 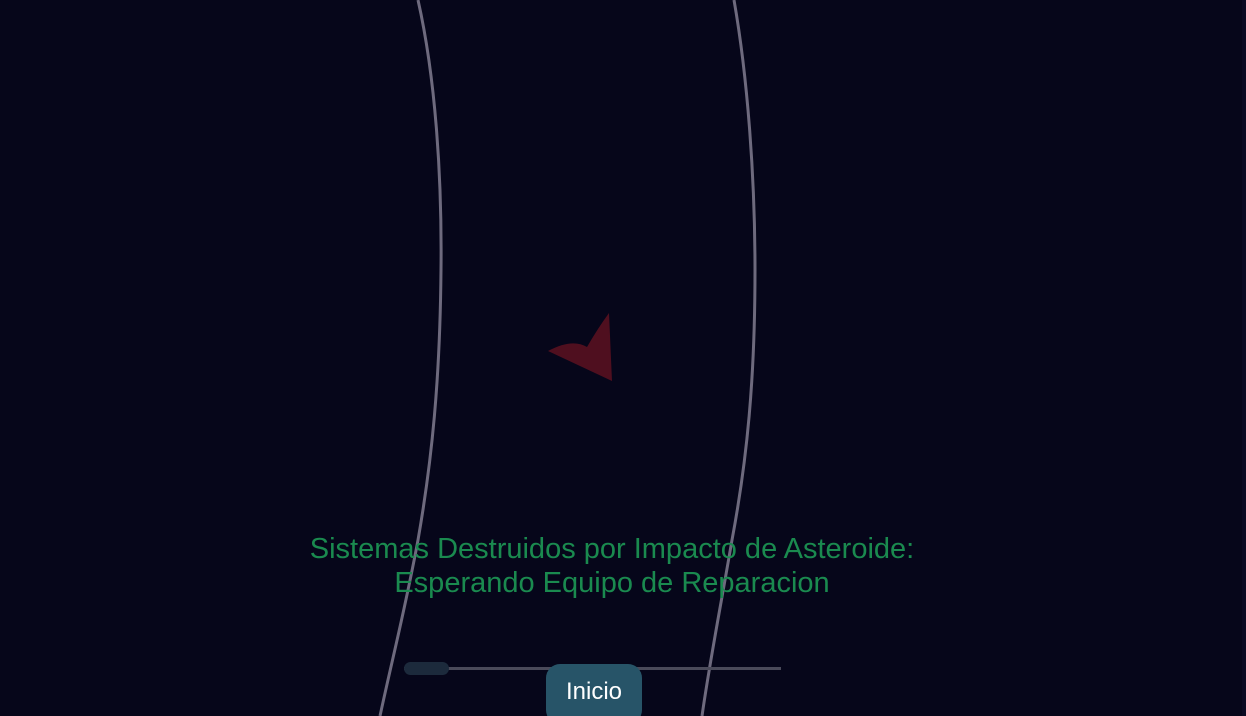 What do you see at coordinates (594, 690) in the screenshot?
I see `start-button: Inicio` at bounding box center [594, 690].